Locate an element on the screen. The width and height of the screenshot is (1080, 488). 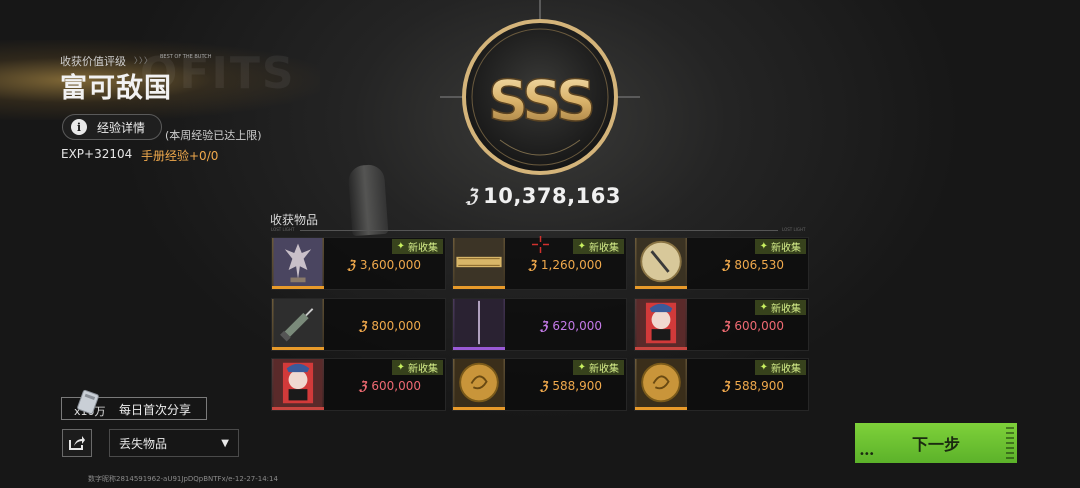
lost-items-select: 丢失物品 ▼ is located at coordinates (174, 443).